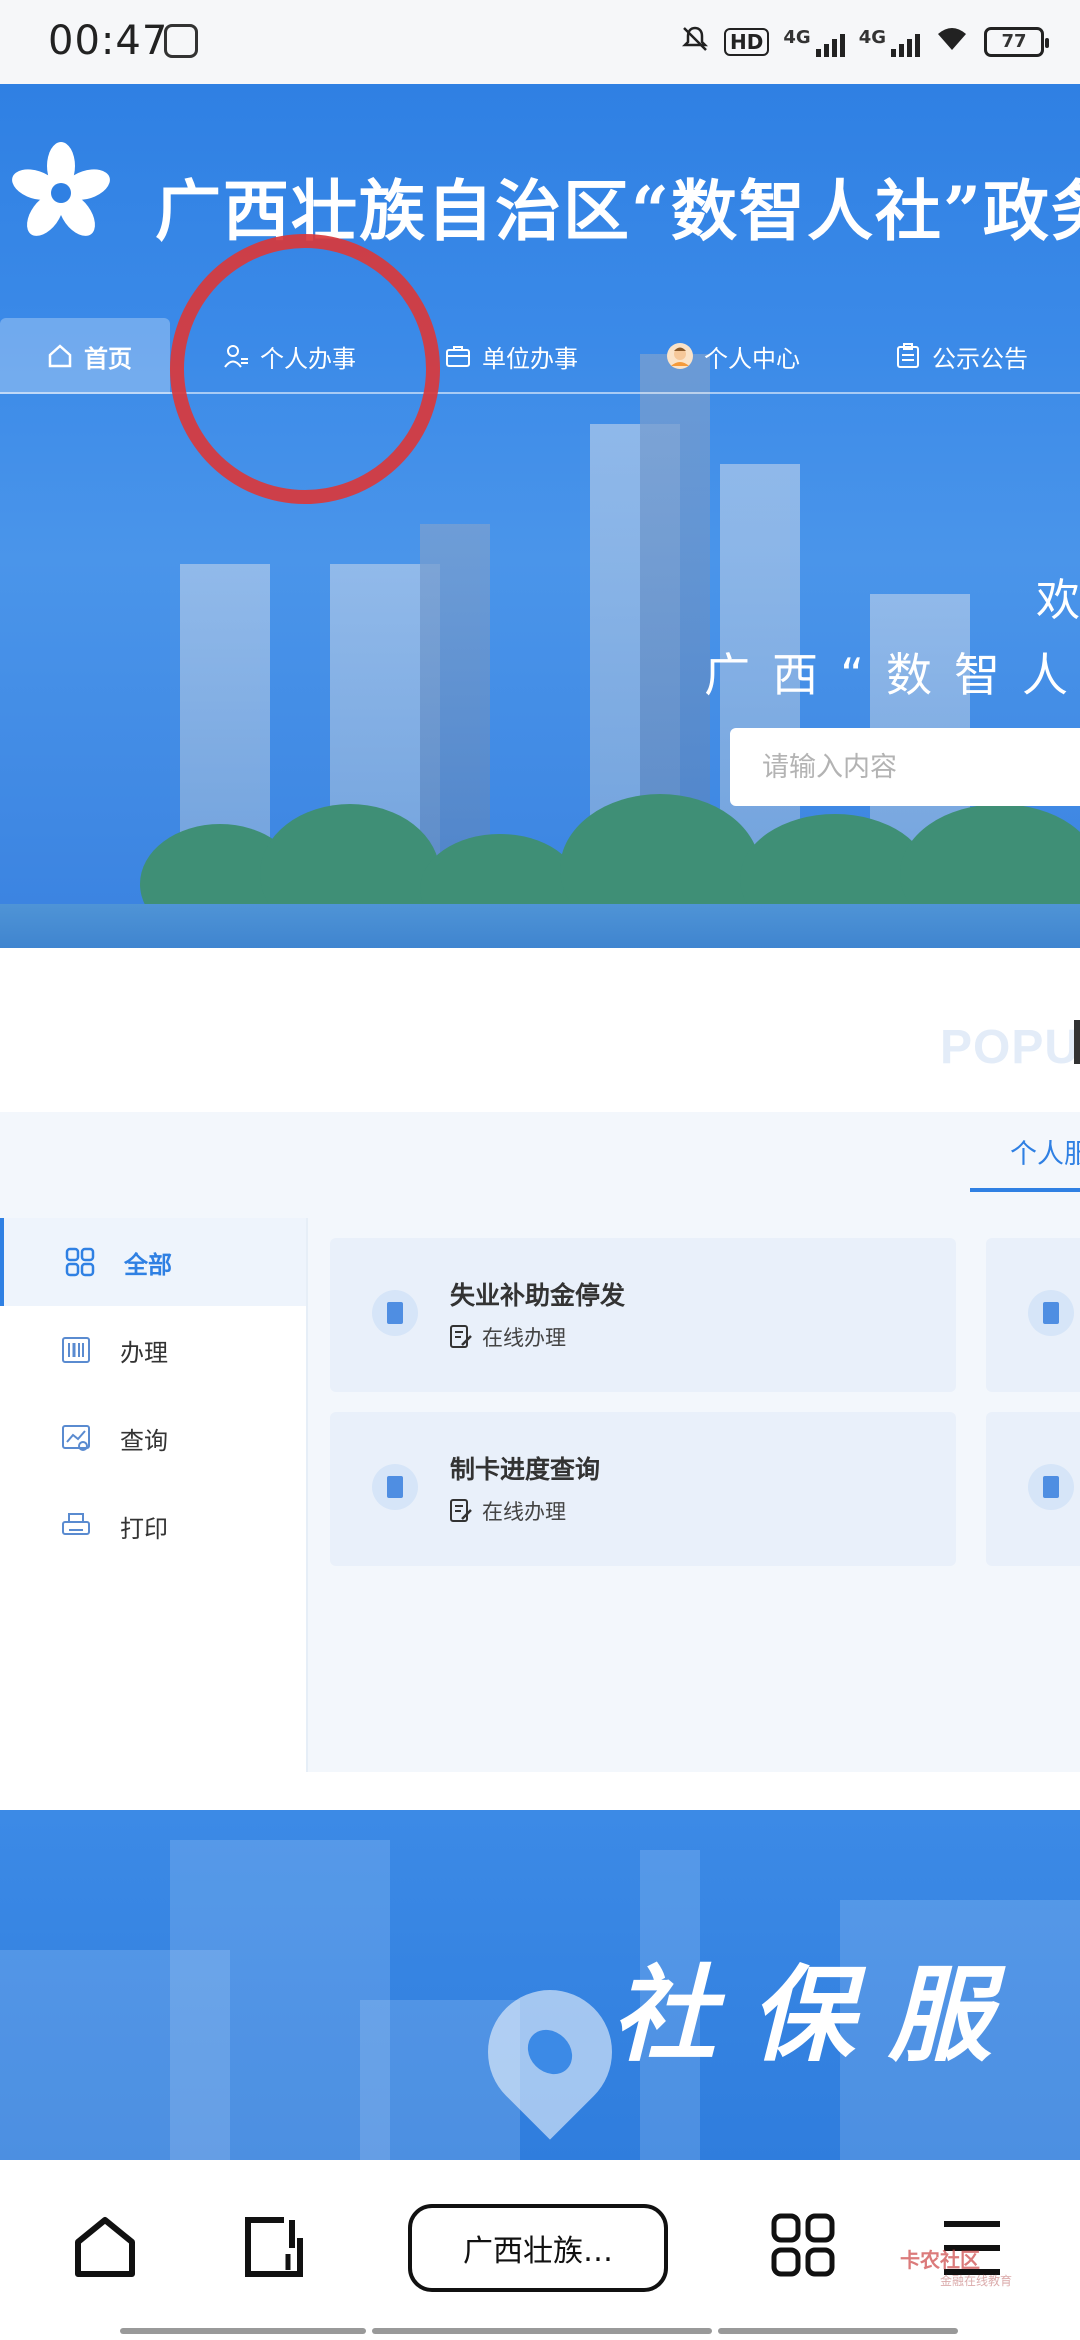  What do you see at coordinates (1045, 1151) in the screenshot?
I see `tab-personal-services: 个人服` at bounding box center [1045, 1151].